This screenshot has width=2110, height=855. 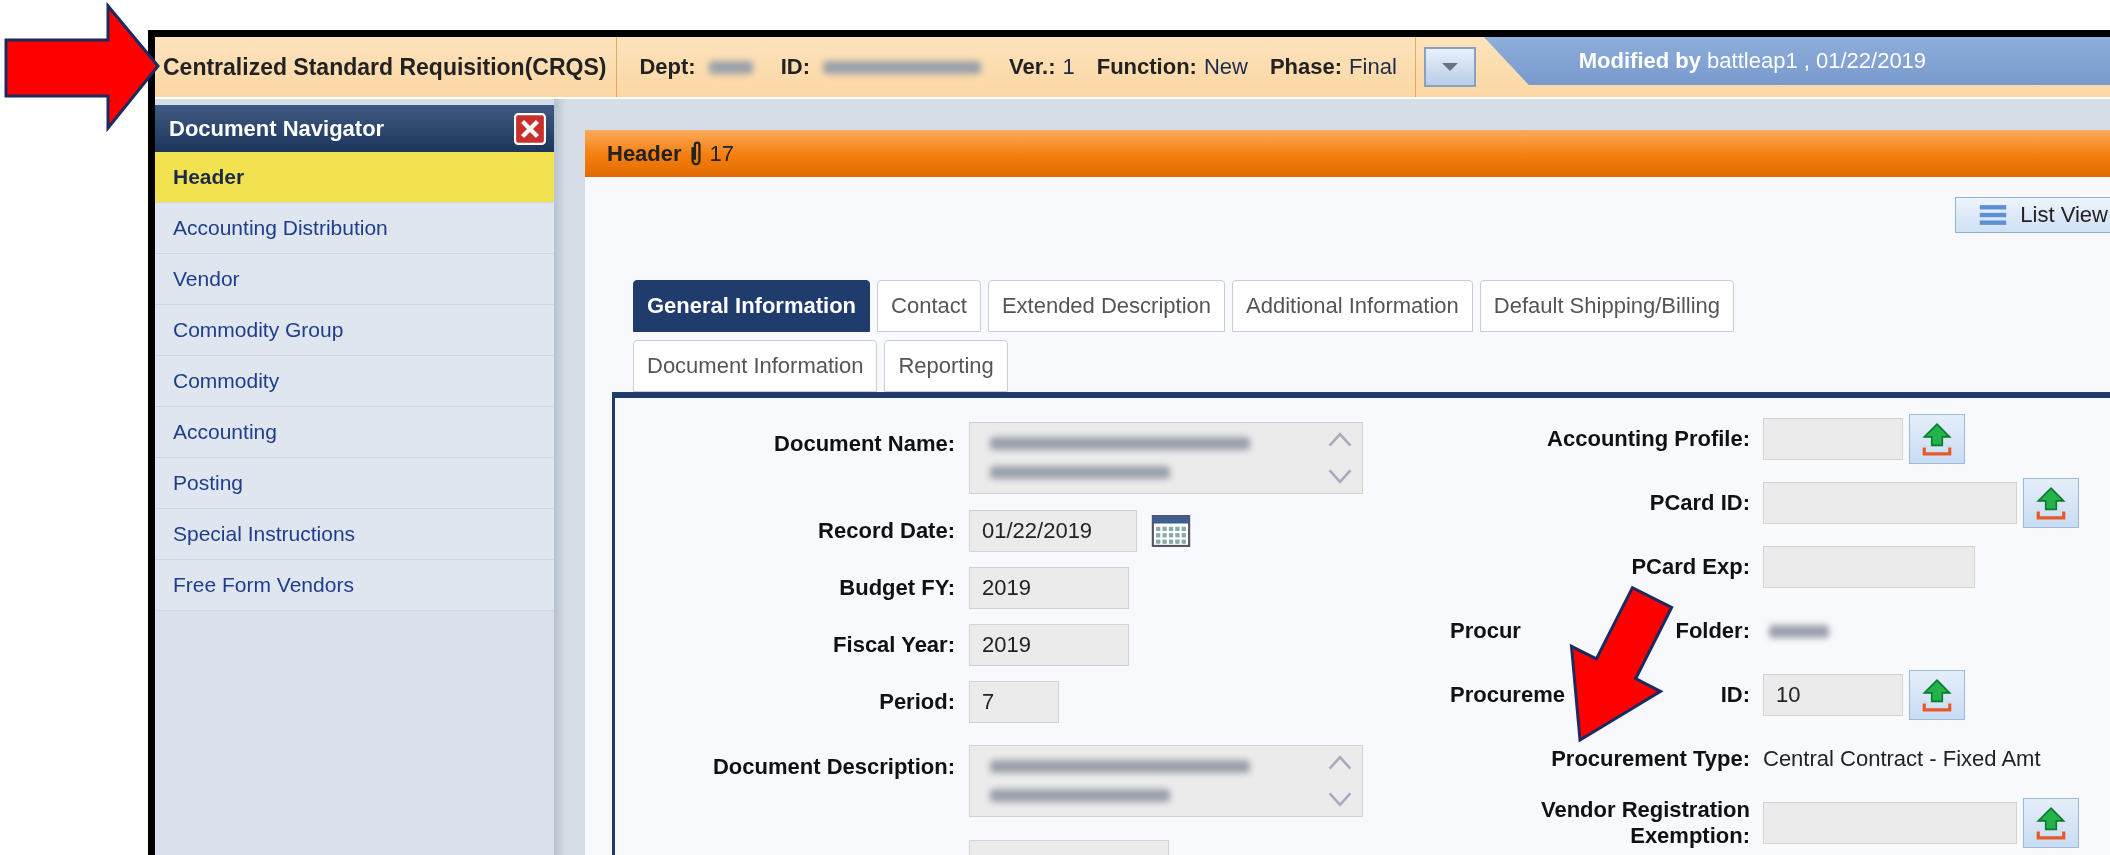 I want to click on field-value: Final, so click(x=1373, y=67).